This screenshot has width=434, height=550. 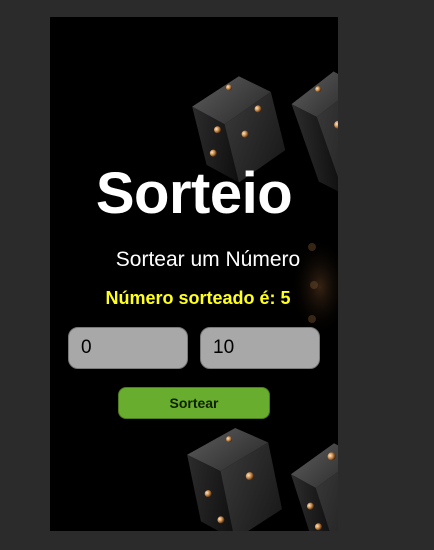 What do you see at coordinates (208, 259) in the screenshot?
I see `page-subtitle: Sortear um Número` at bounding box center [208, 259].